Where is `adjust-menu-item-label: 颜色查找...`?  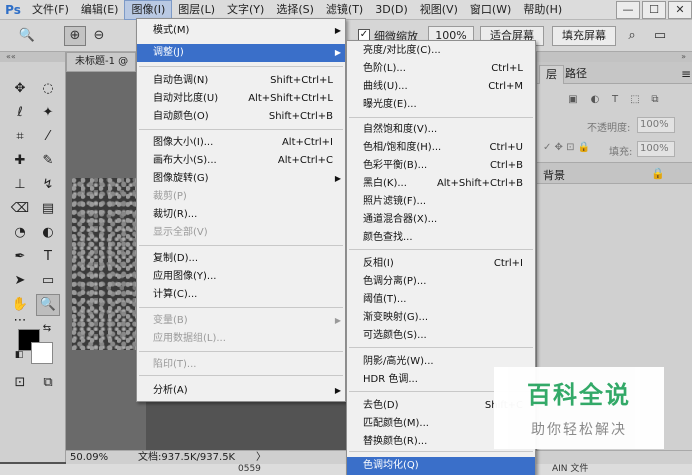 adjust-menu-item-label: 颜色查找... is located at coordinates (388, 237).